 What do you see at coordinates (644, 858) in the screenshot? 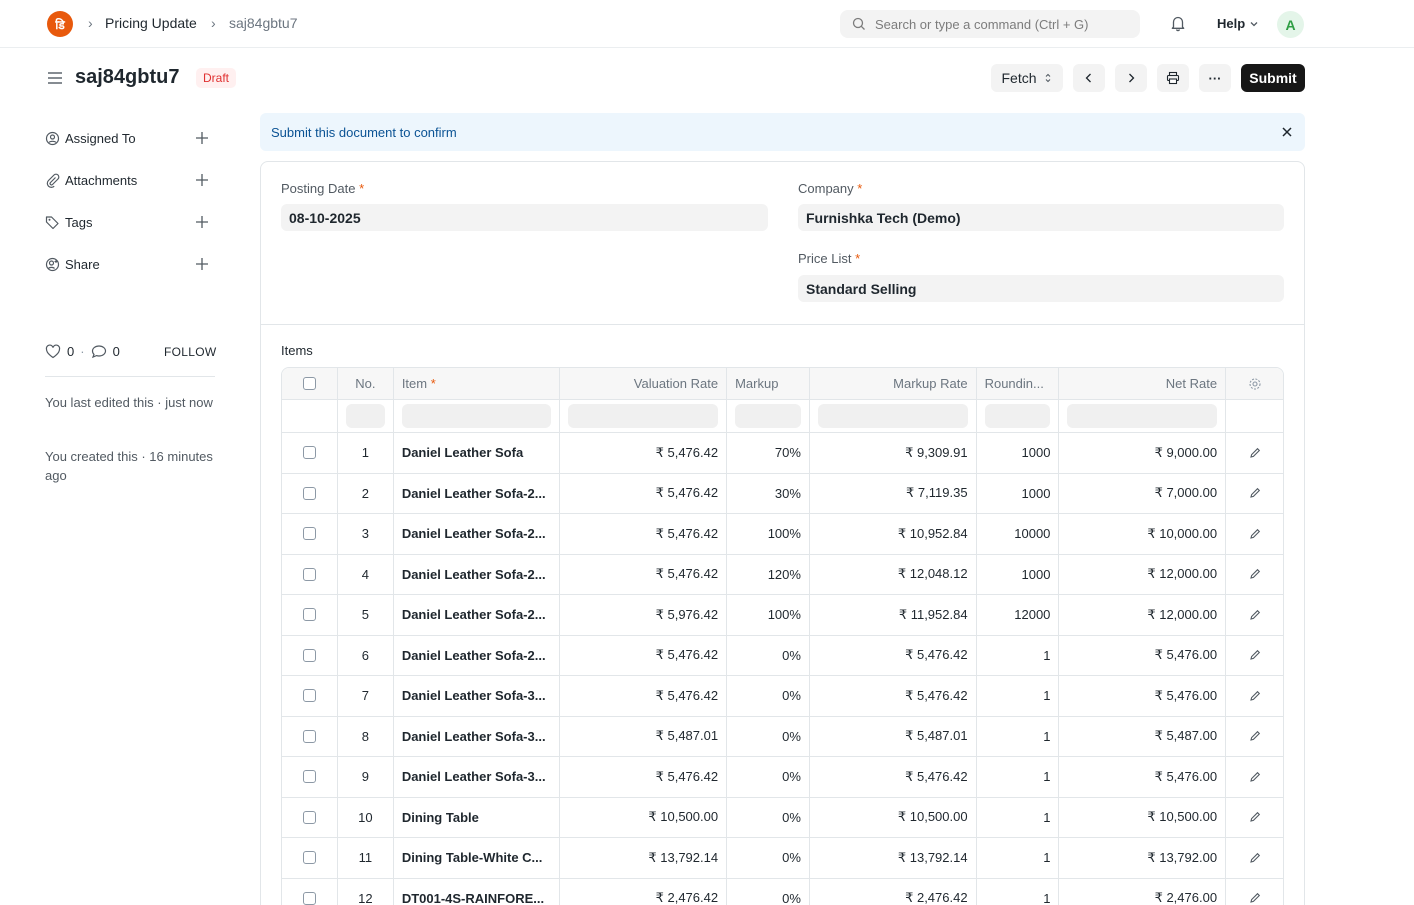
I see `valuation-rate-cell: ₹ 13,792.14` at bounding box center [644, 858].